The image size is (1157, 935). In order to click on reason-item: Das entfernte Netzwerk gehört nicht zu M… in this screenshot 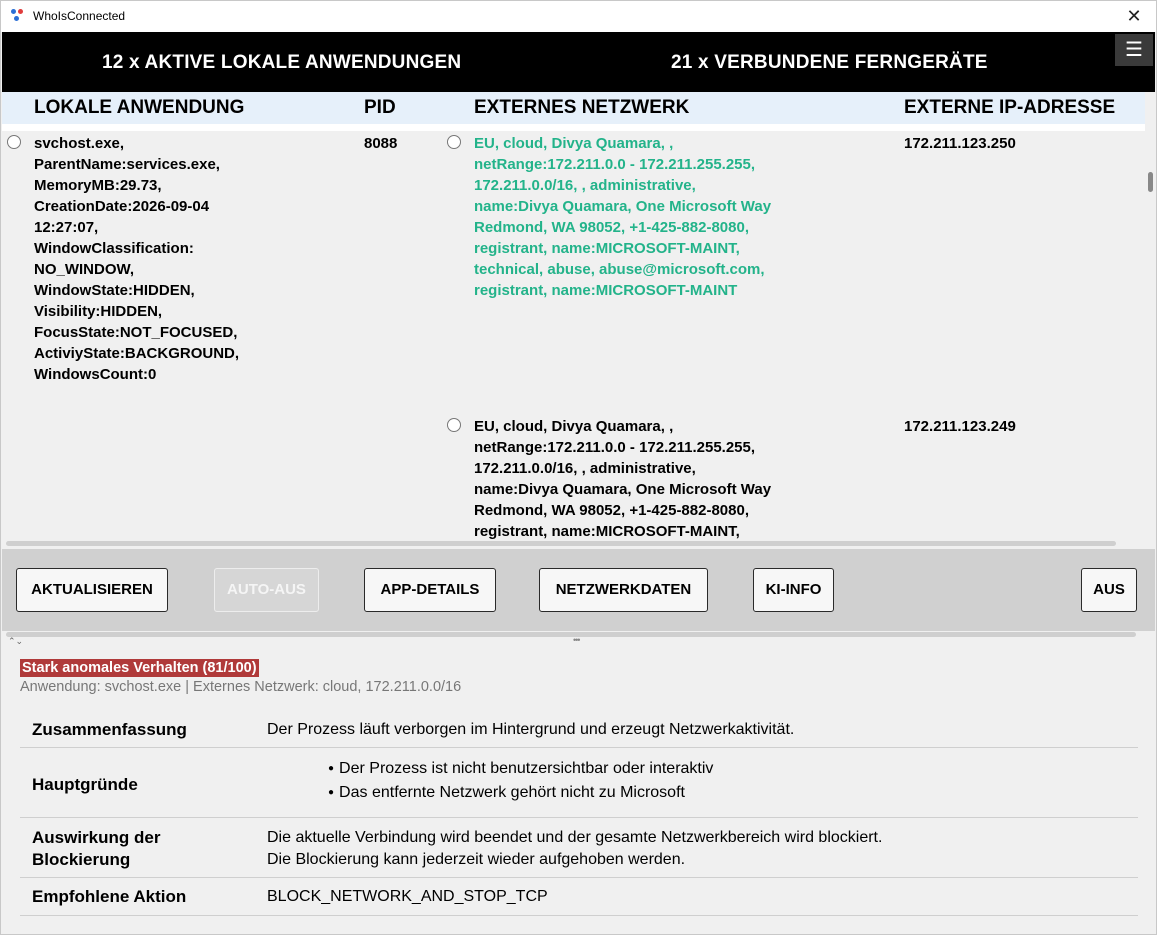, I will do `click(520, 794)`.